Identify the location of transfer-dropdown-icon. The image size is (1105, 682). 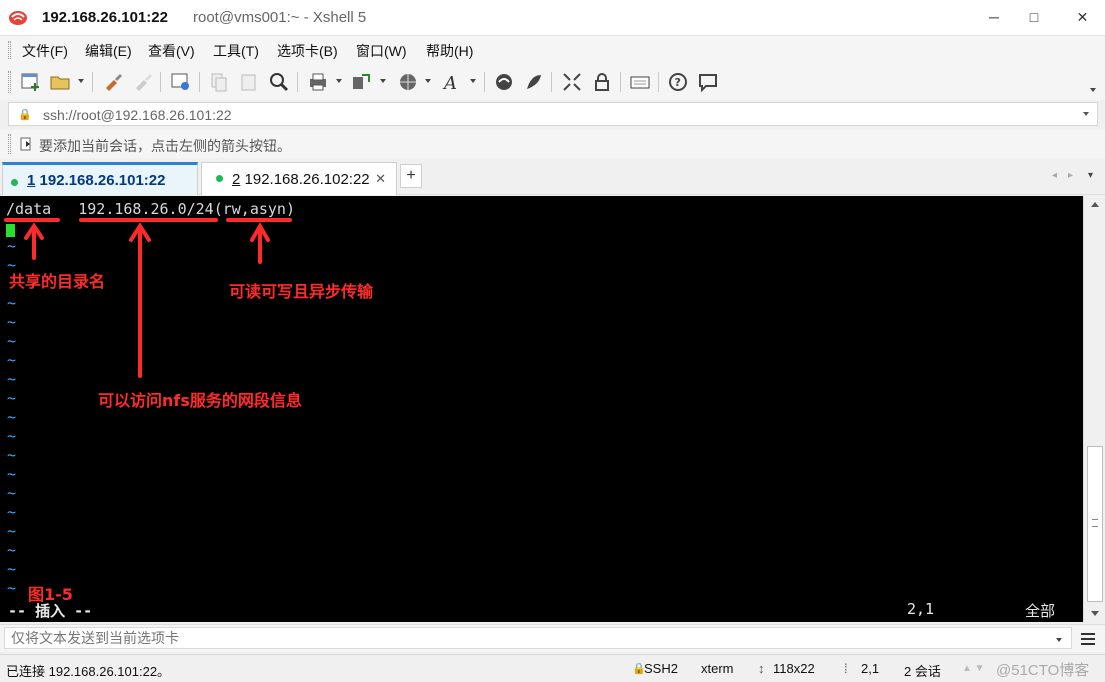
(383, 81).